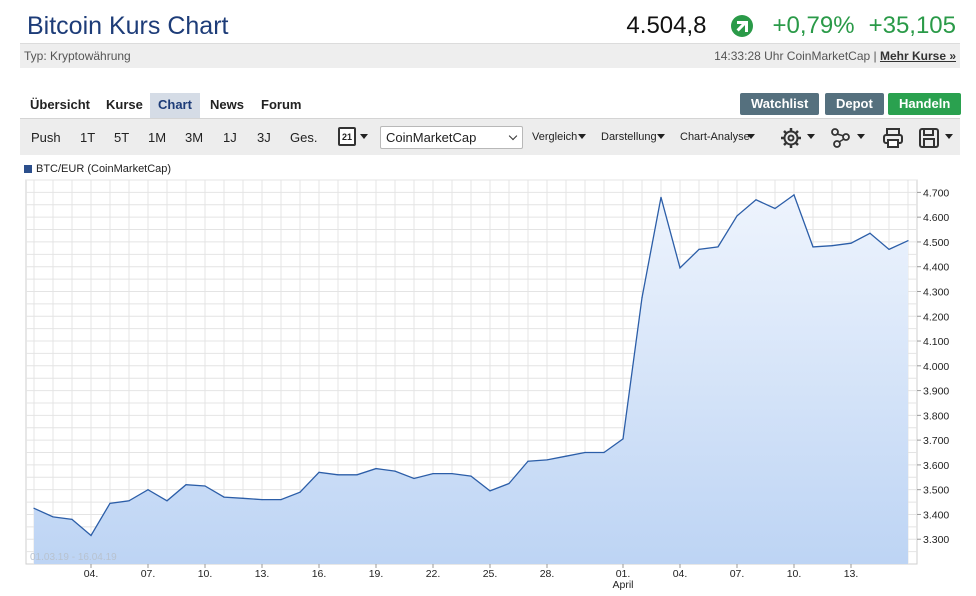 The image size is (976, 596). Describe the element at coordinates (622, 585) in the screenshot. I see `month-label: April` at that location.